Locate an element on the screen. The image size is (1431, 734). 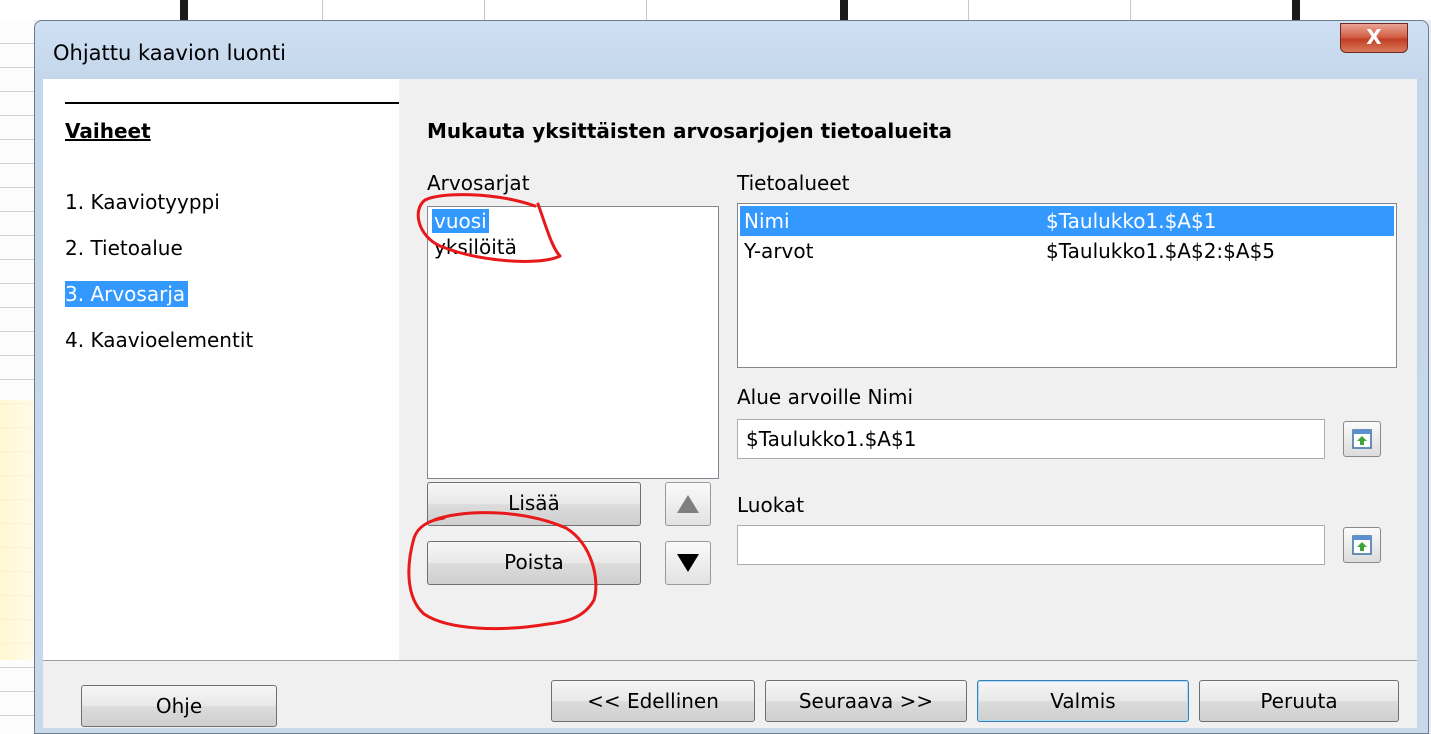
range-role: Nimi is located at coordinates (767, 221).